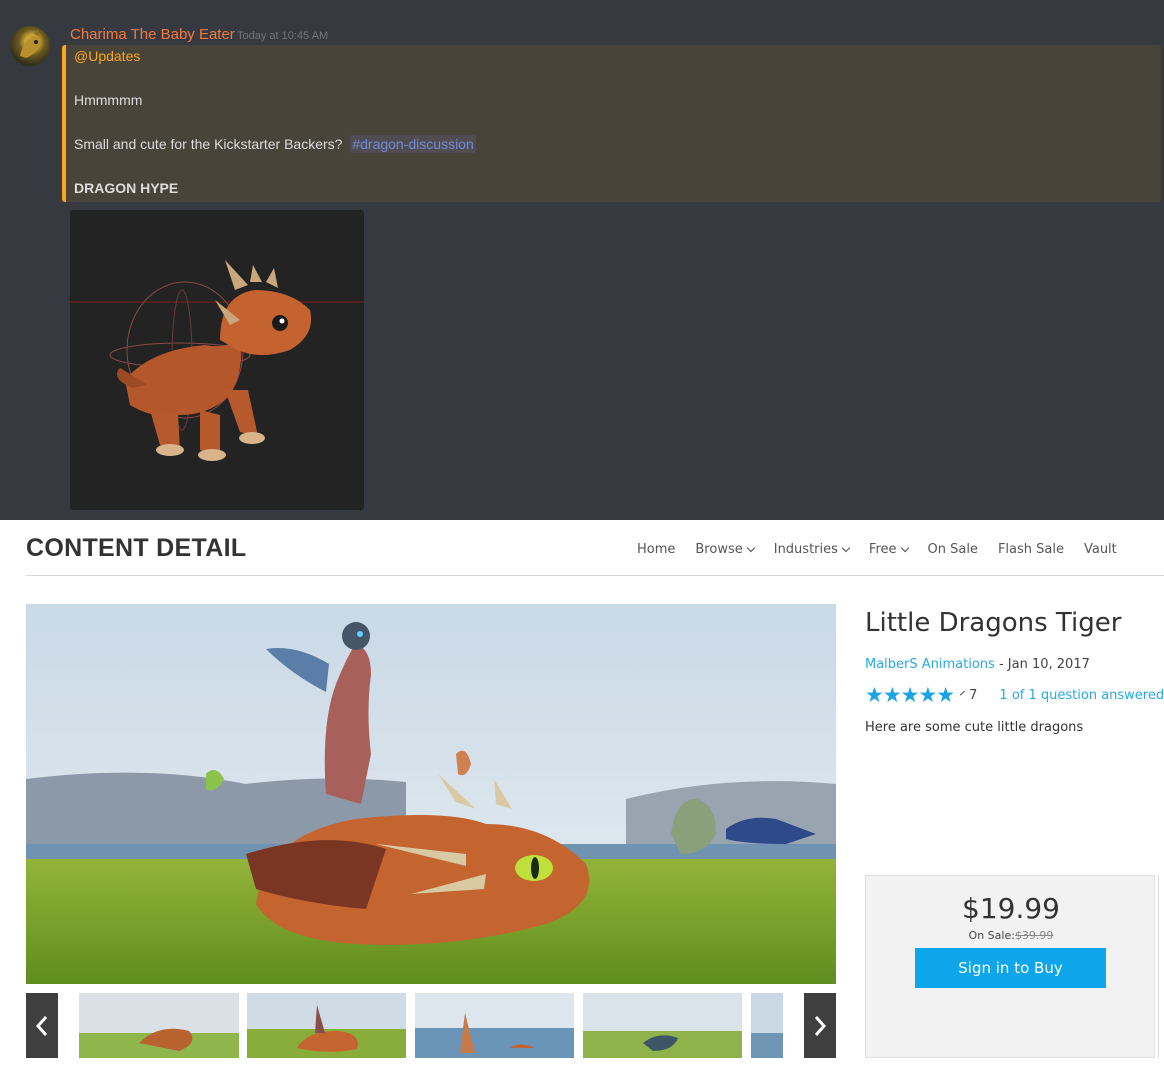  I want to click on dragon-rig-render, so click(217, 360).